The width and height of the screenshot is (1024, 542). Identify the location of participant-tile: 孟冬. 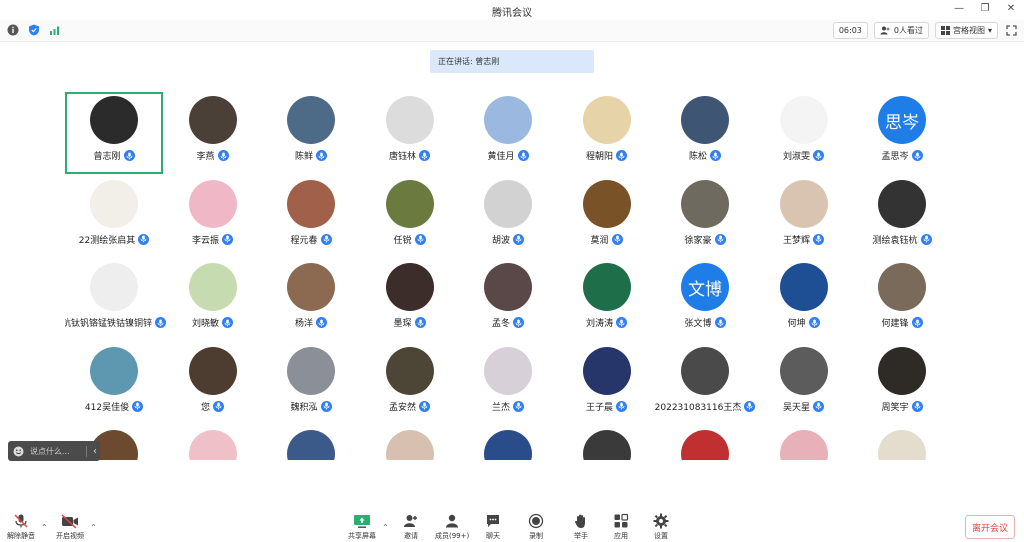
(508, 300).